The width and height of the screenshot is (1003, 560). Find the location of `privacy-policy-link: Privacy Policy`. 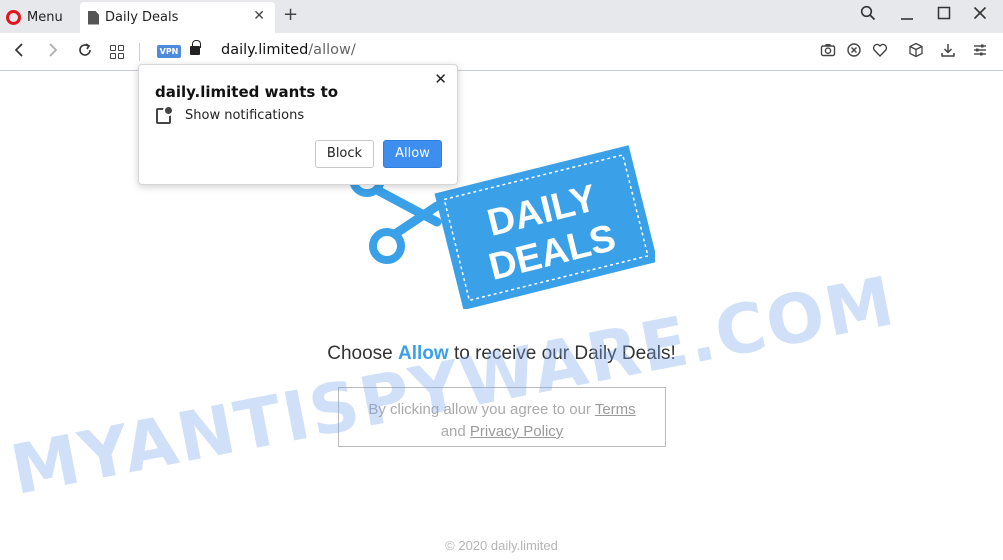

privacy-policy-link: Privacy Policy is located at coordinates (516, 431).